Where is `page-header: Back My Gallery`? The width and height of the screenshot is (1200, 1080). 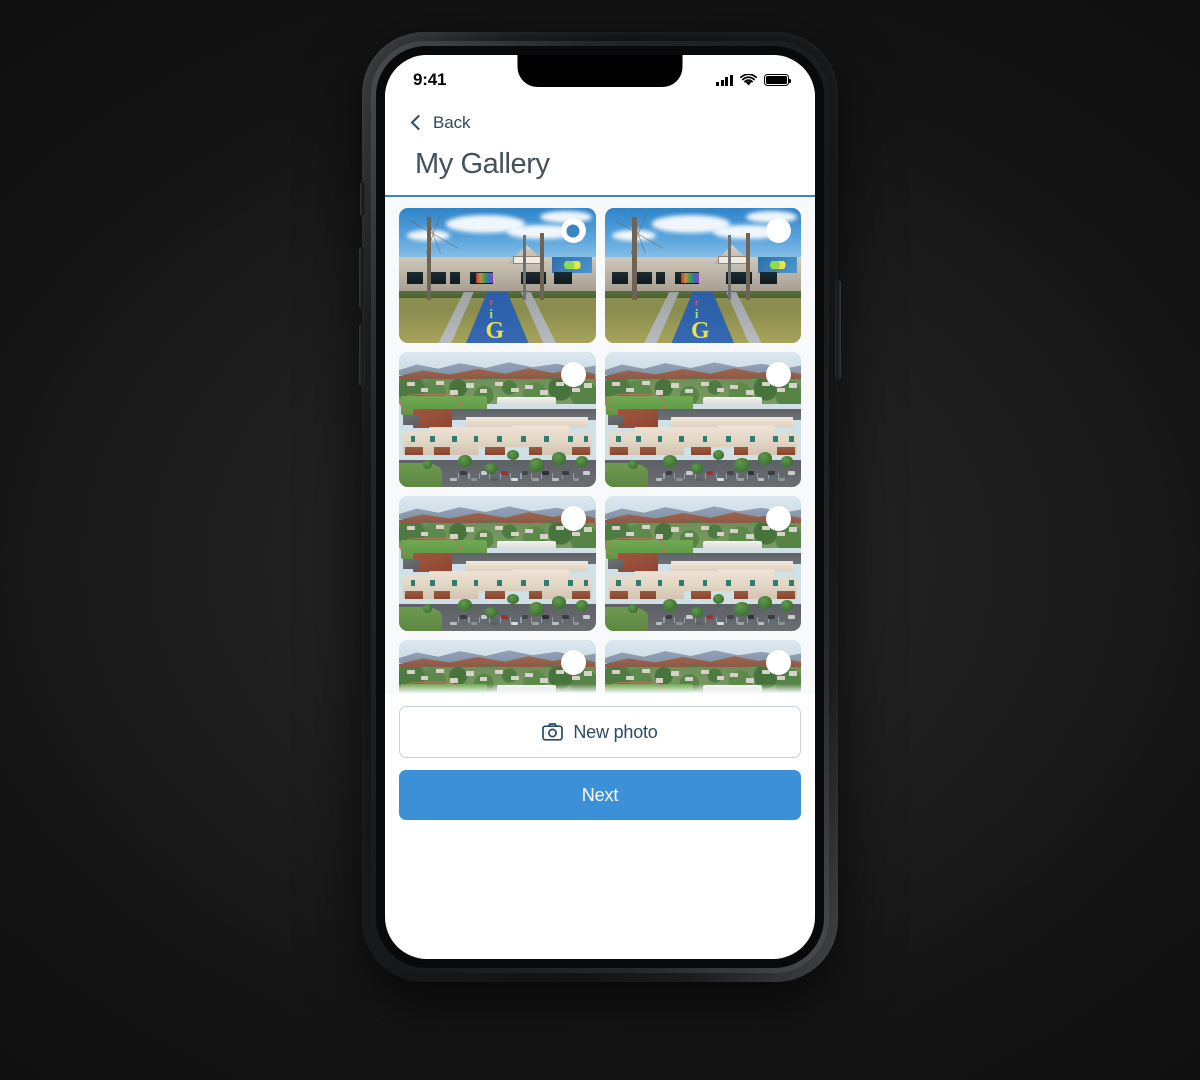
page-header: Back My Gallery is located at coordinates (600, 149).